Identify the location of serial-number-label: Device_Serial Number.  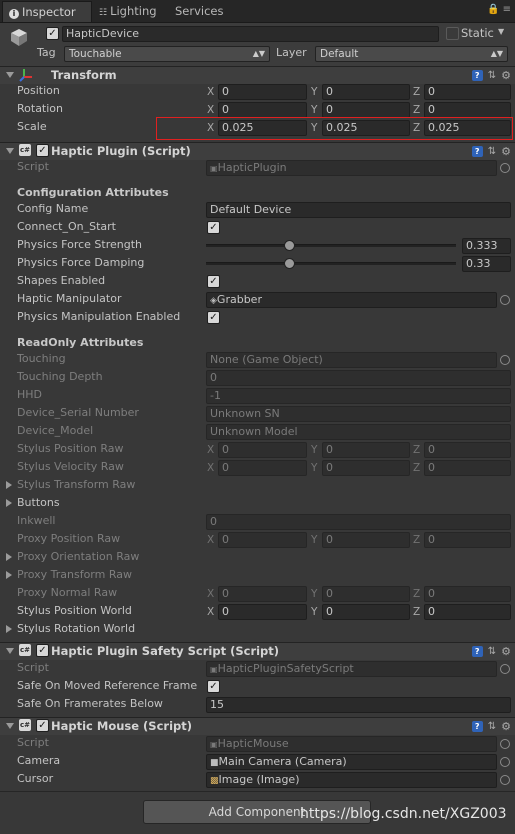
(78, 412).